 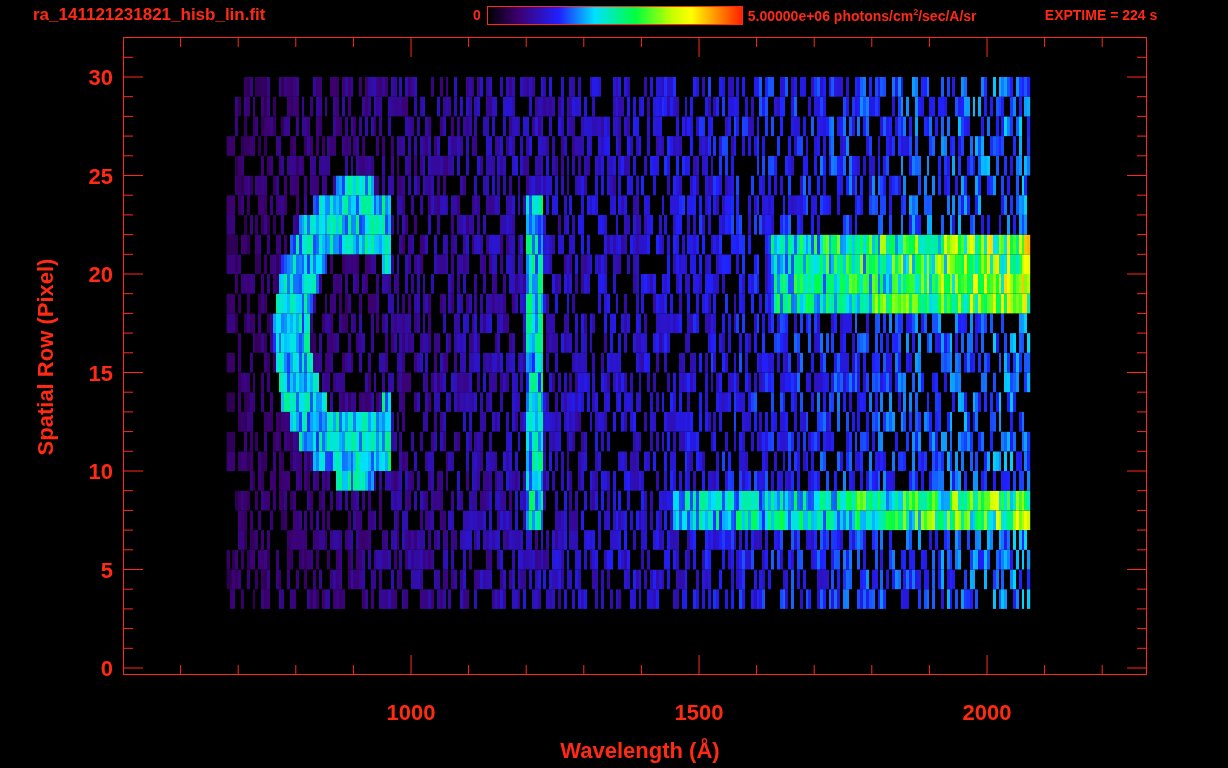 I want to click on y-tick-label: 25, so click(x=100, y=176).